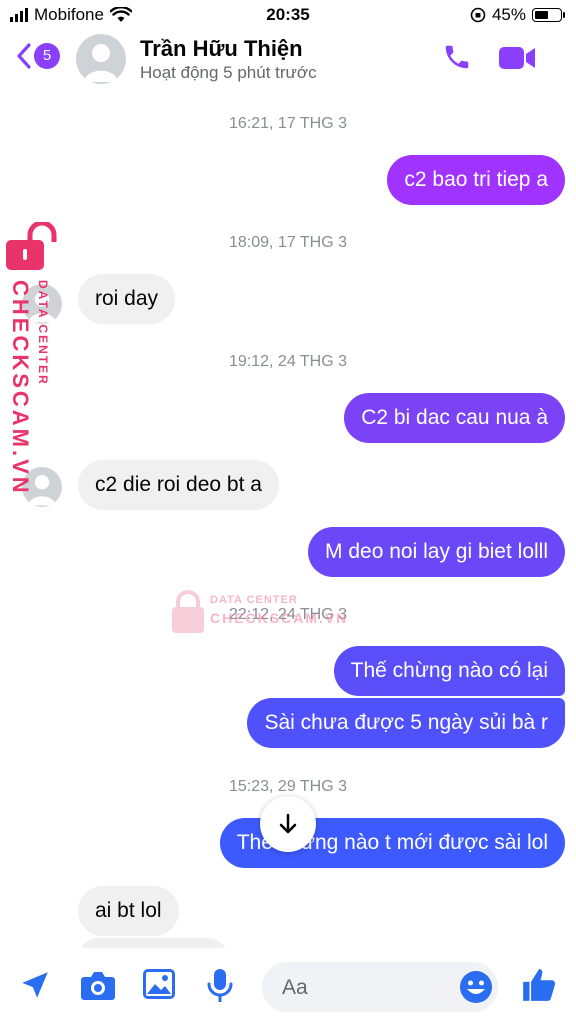 This screenshot has width=576, height=1024. What do you see at coordinates (449, 671) in the screenshot?
I see `sent-message: Thế chừng nào có lại` at bounding box center [449, 671].